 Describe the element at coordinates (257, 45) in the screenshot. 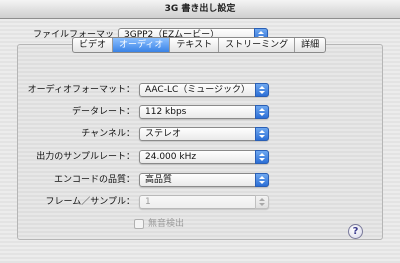

I see `tab-streaming: ストリーミング` at that location.